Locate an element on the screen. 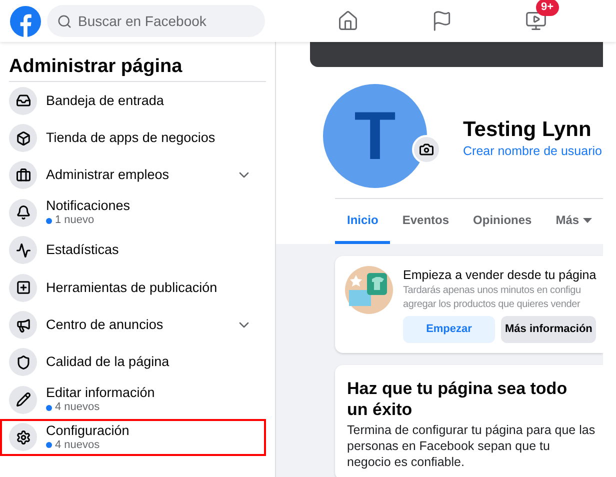 The height and width of the screenshot is (477, 616). sidebar-title: Administrar página is located at coordinates (95, 66).